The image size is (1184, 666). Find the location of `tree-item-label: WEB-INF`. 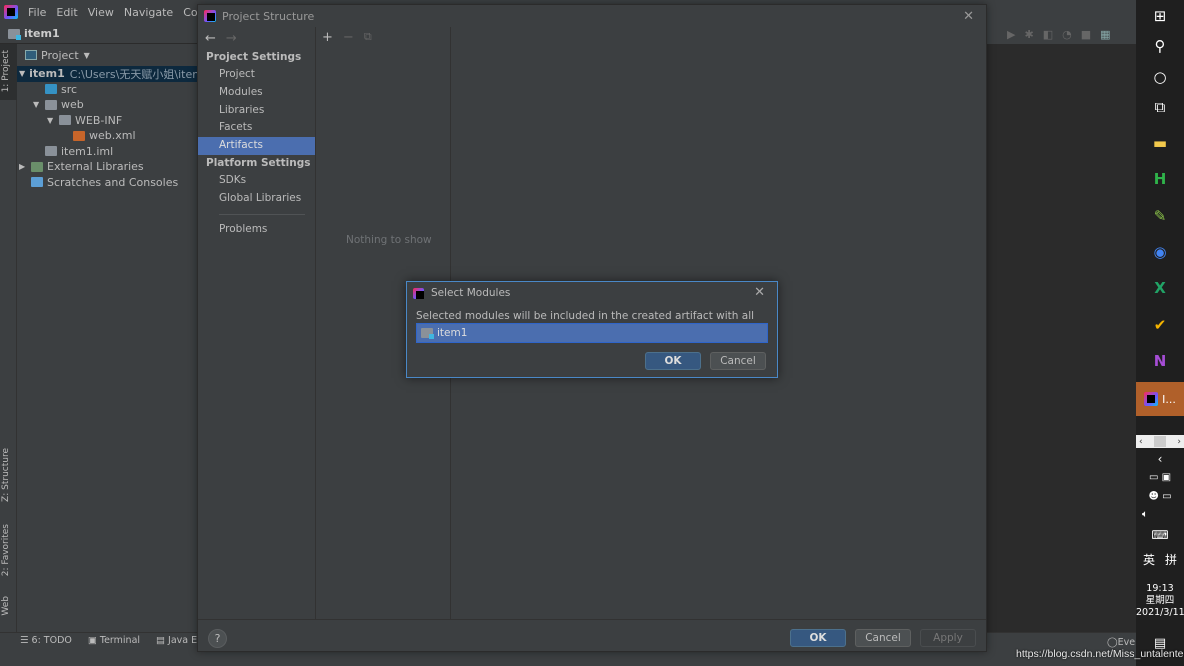

tree-item-label: WEB-INF is located at coordinates (99, 120).